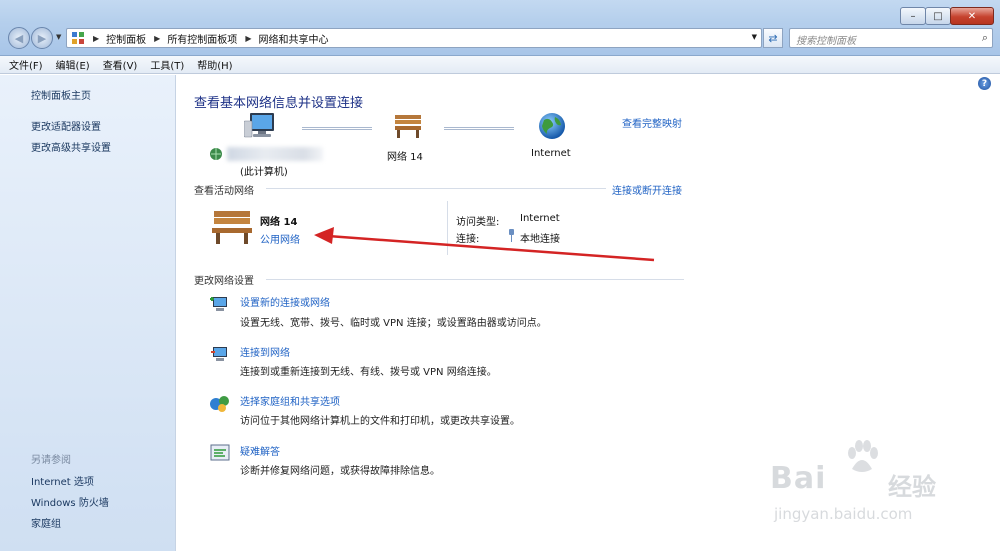 The image size is (1000, 551). I want to click on menu-help: 帮助(H), so click(214, 64).